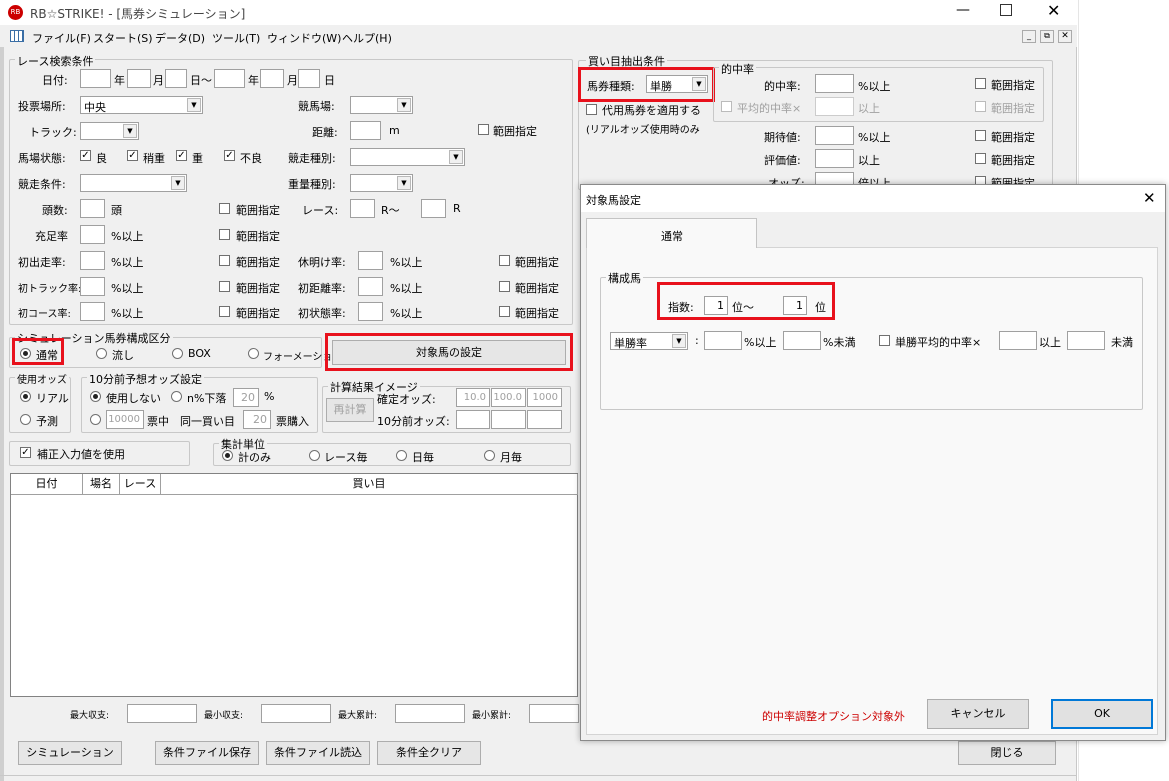 The height and width of the screenshot is (781, 1169). What do you see at coordinates (834, 178) in the screenshot?
I see `odds-input` at bounding box center [834, 178].